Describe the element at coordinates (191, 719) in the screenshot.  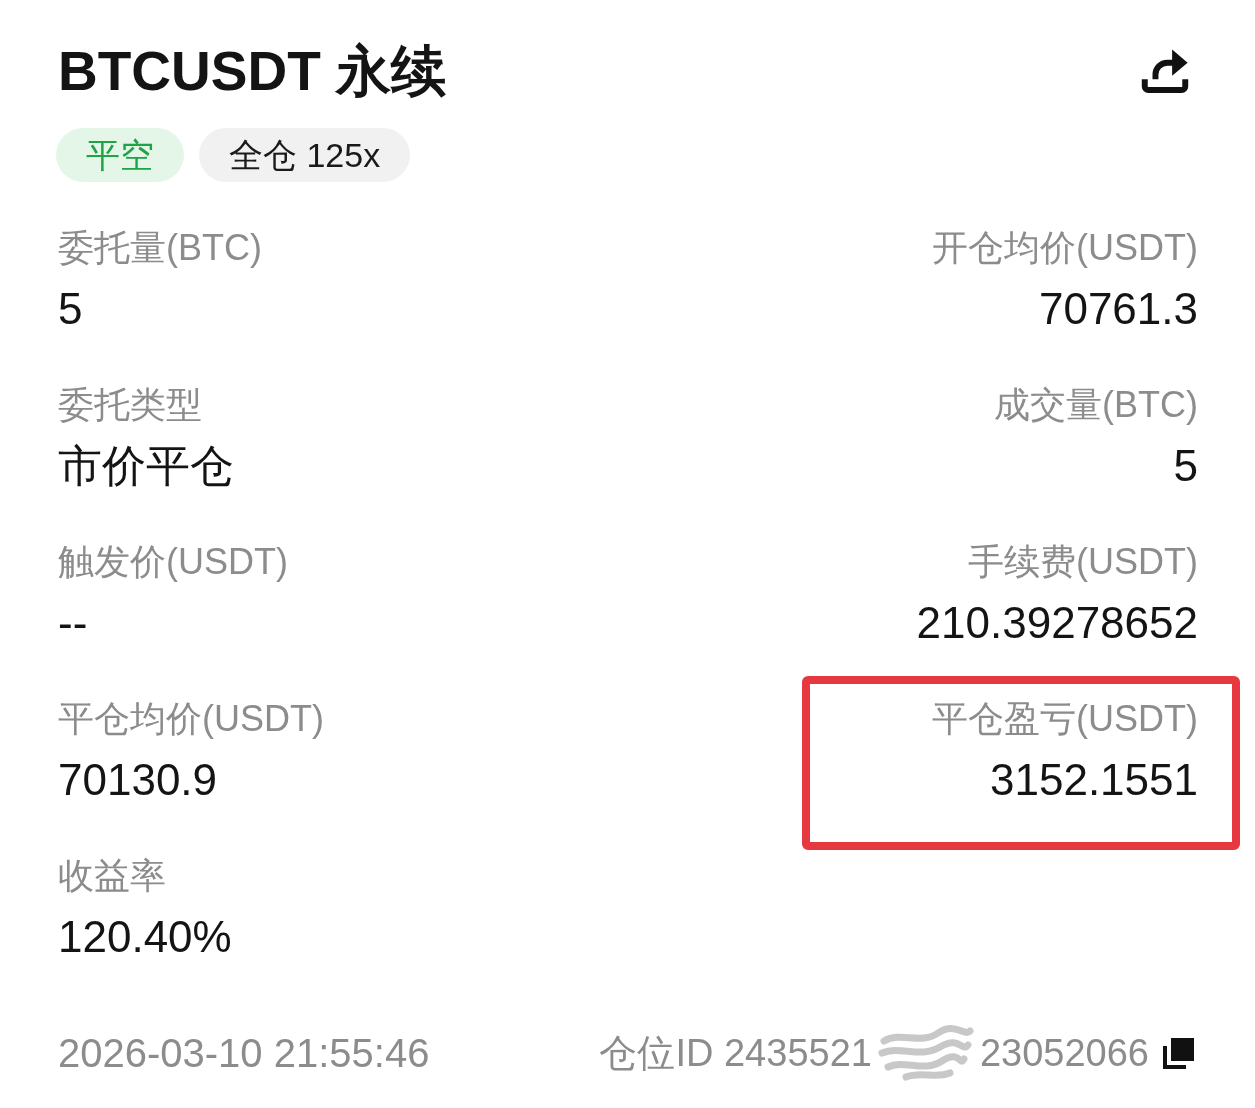
I see `field-label: 平仓均价(USDT)` at that location.